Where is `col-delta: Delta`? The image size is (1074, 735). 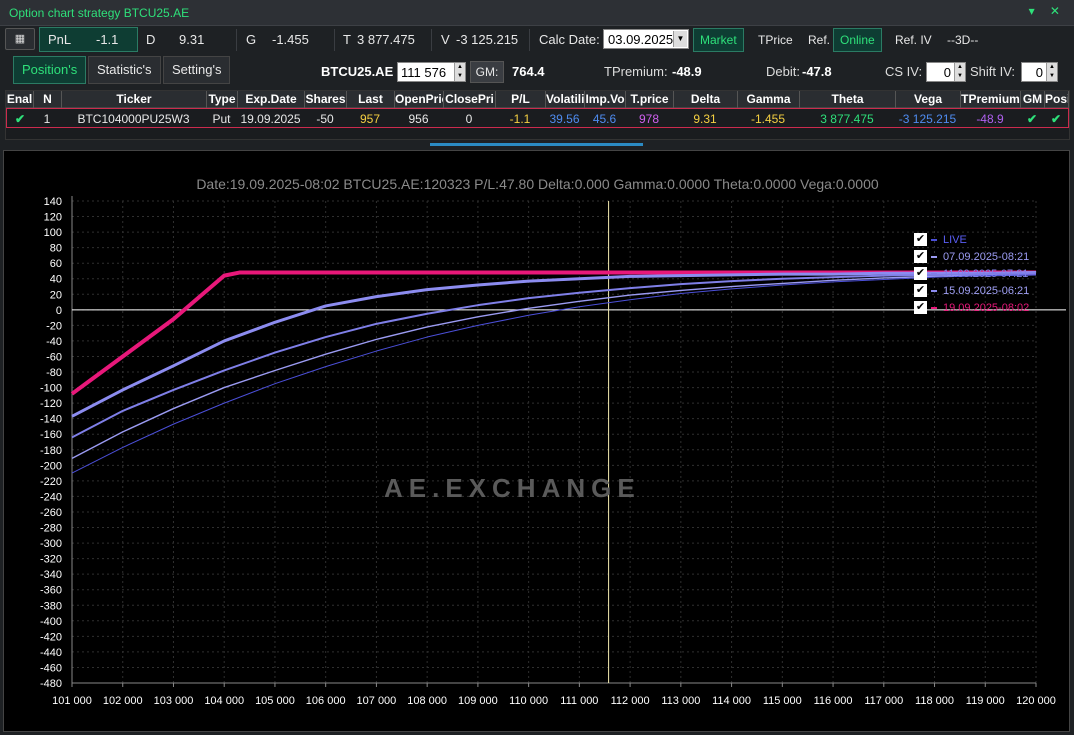
col-delta: Delta is located at coordinates (706, 99).